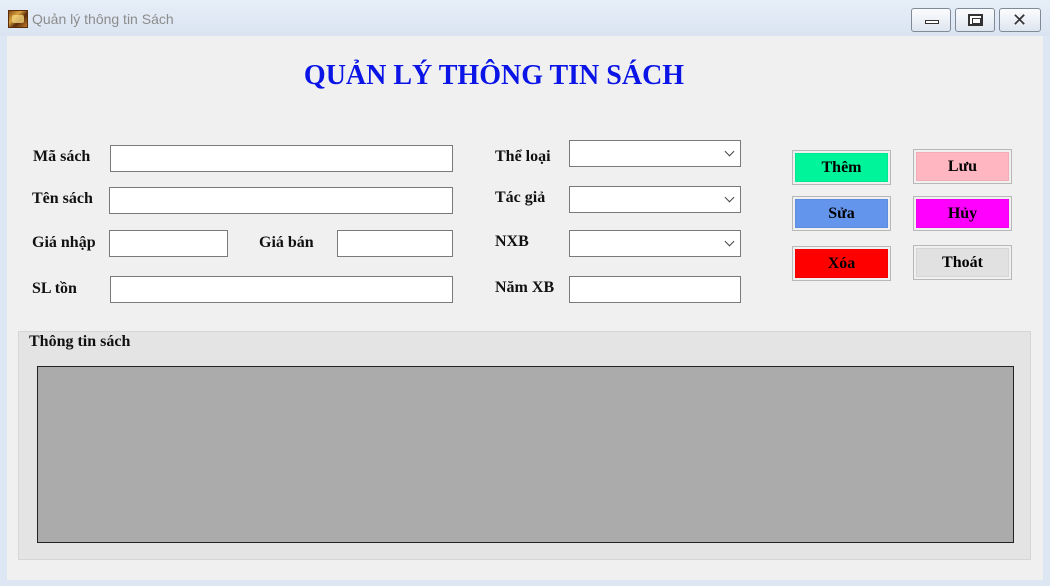 This screenshot has width=1050, height=586. What do you see at coordinates (54, 288) in the screenshot?
I see `sl-ton-label: SL tồn` at bounding box center [54, 288].